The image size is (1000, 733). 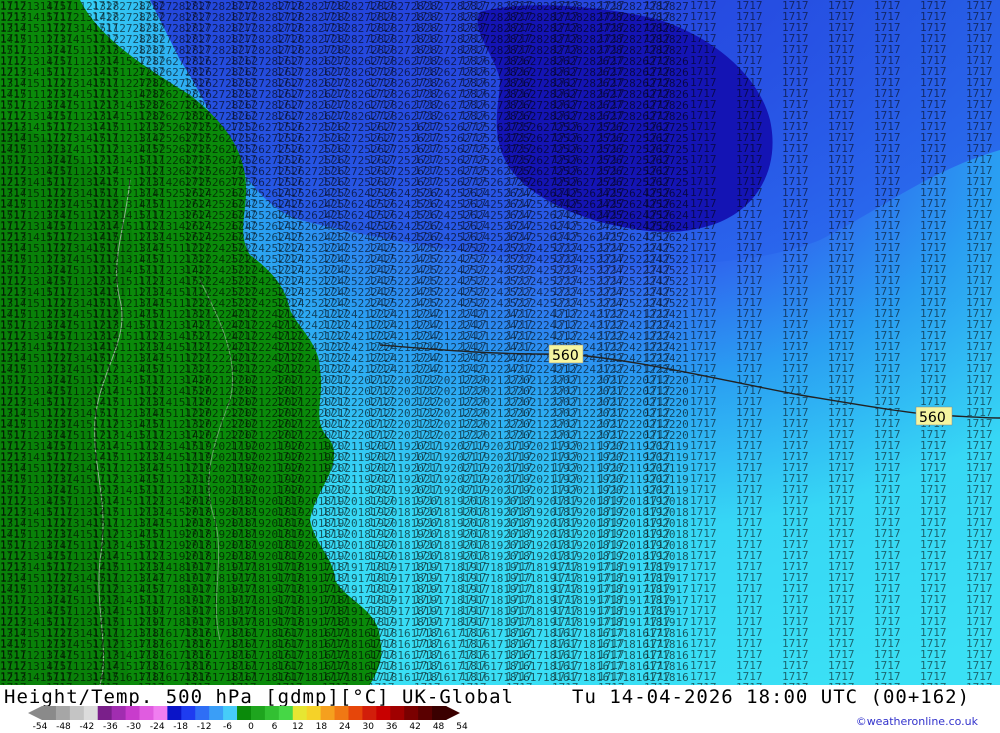 I want to click on legend-tick-label: 0, so click(x=251, y=727).